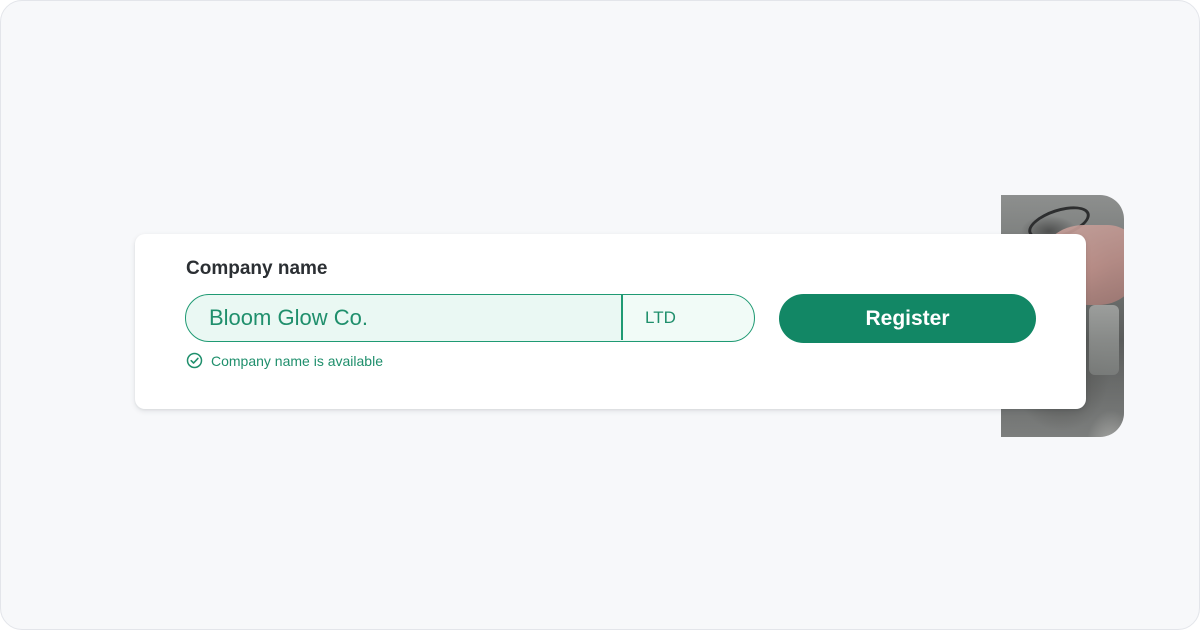 This screenshot has height=630, width=1200. I want to click on availability-status: Company name is available, so click(284, 360).